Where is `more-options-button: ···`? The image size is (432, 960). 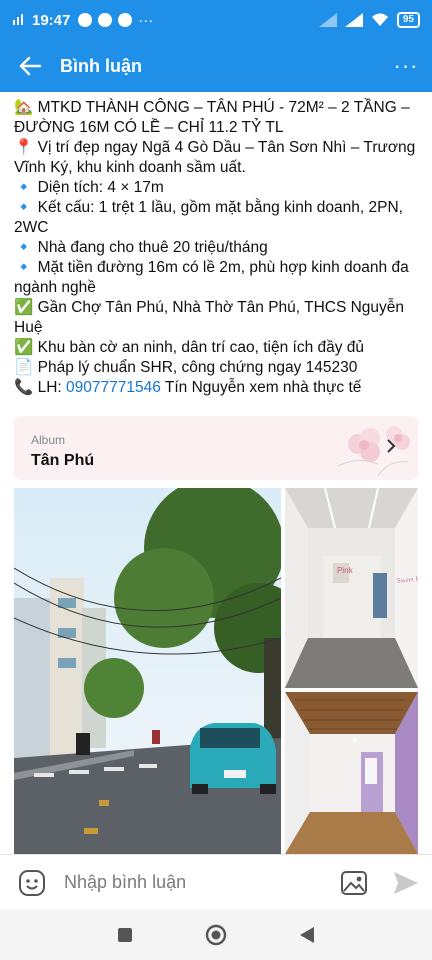 more-options-button: ··· is located at coordinates (406, 66).